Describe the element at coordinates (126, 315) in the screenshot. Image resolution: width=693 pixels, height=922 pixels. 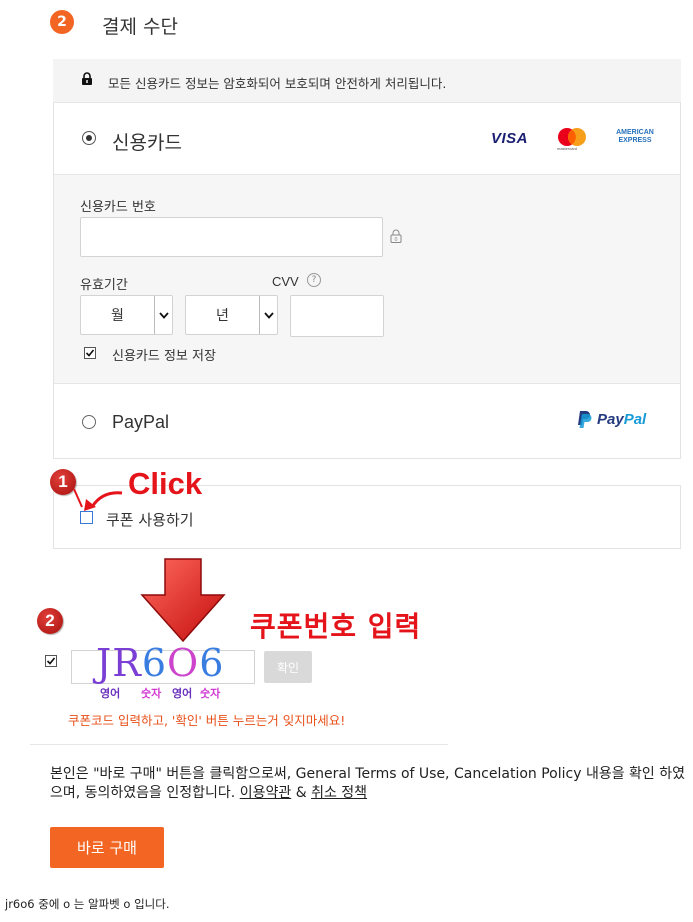
I see `month-select: 월` at that location.